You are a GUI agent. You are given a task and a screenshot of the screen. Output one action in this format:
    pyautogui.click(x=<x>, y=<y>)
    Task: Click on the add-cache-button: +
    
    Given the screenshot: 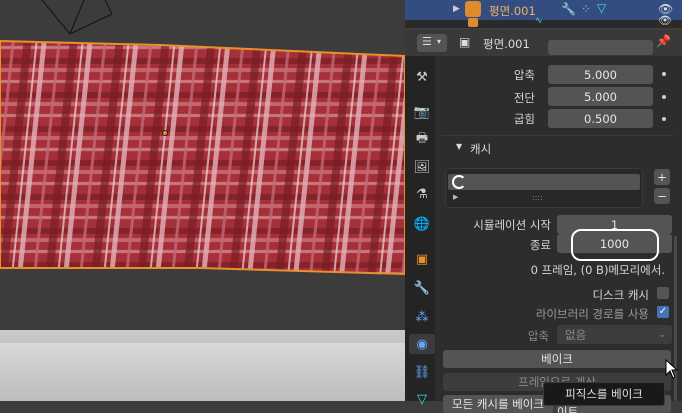 What is the action you would take?
    pyautogui.click(x=662, y=177)
    